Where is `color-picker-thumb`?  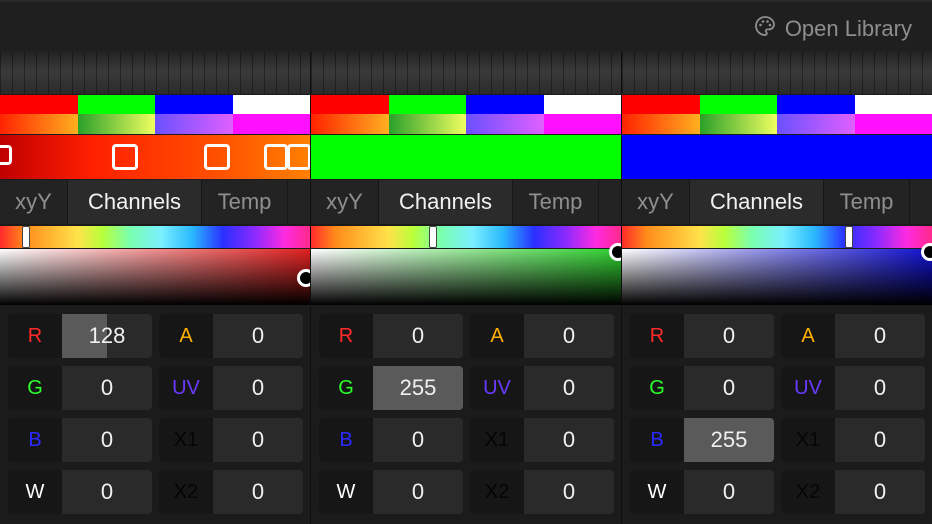 color-picker-thumb is located at coordinates (926, 252).